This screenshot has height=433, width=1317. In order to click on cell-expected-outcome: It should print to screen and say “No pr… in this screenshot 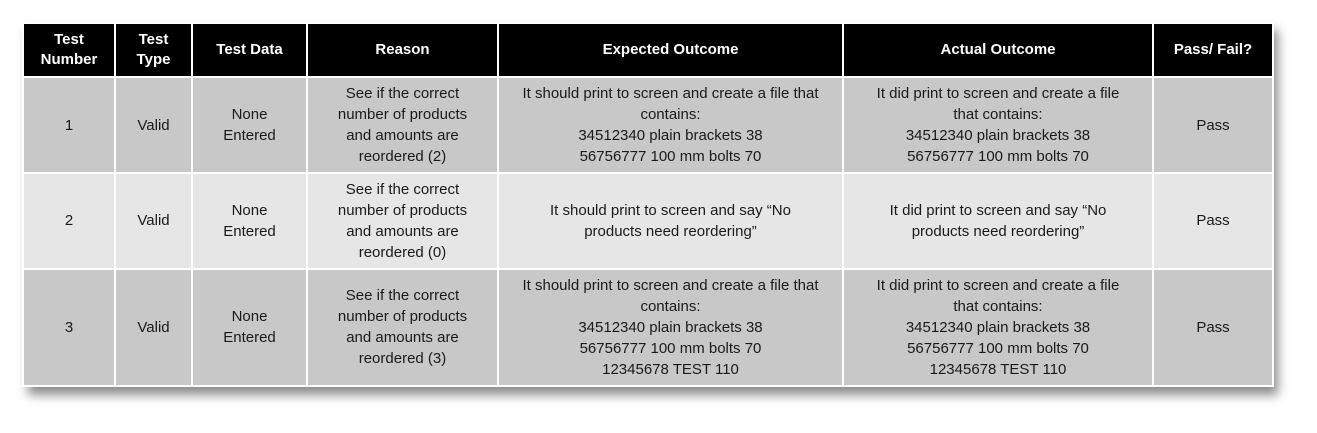, I will do `click(670, 221)`.